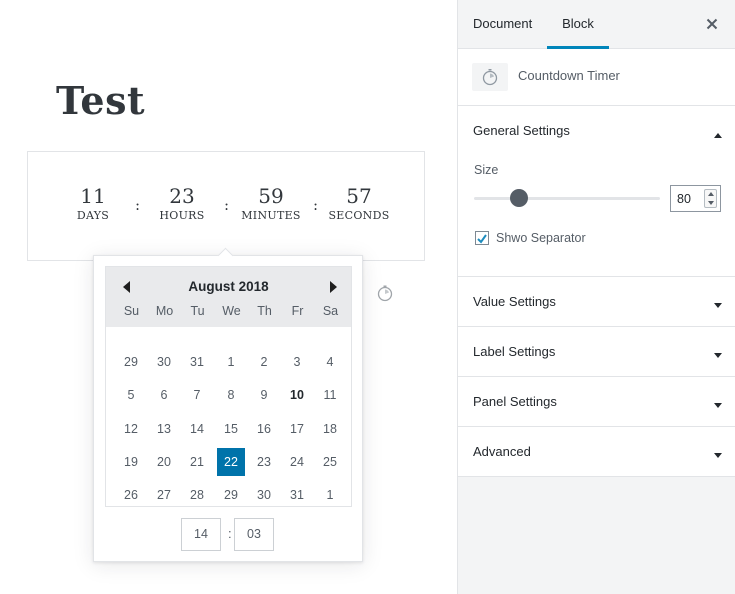  Describe the element at coordinates (197, 495) in the screenshot. I see `calendar-day: 28` at that location.